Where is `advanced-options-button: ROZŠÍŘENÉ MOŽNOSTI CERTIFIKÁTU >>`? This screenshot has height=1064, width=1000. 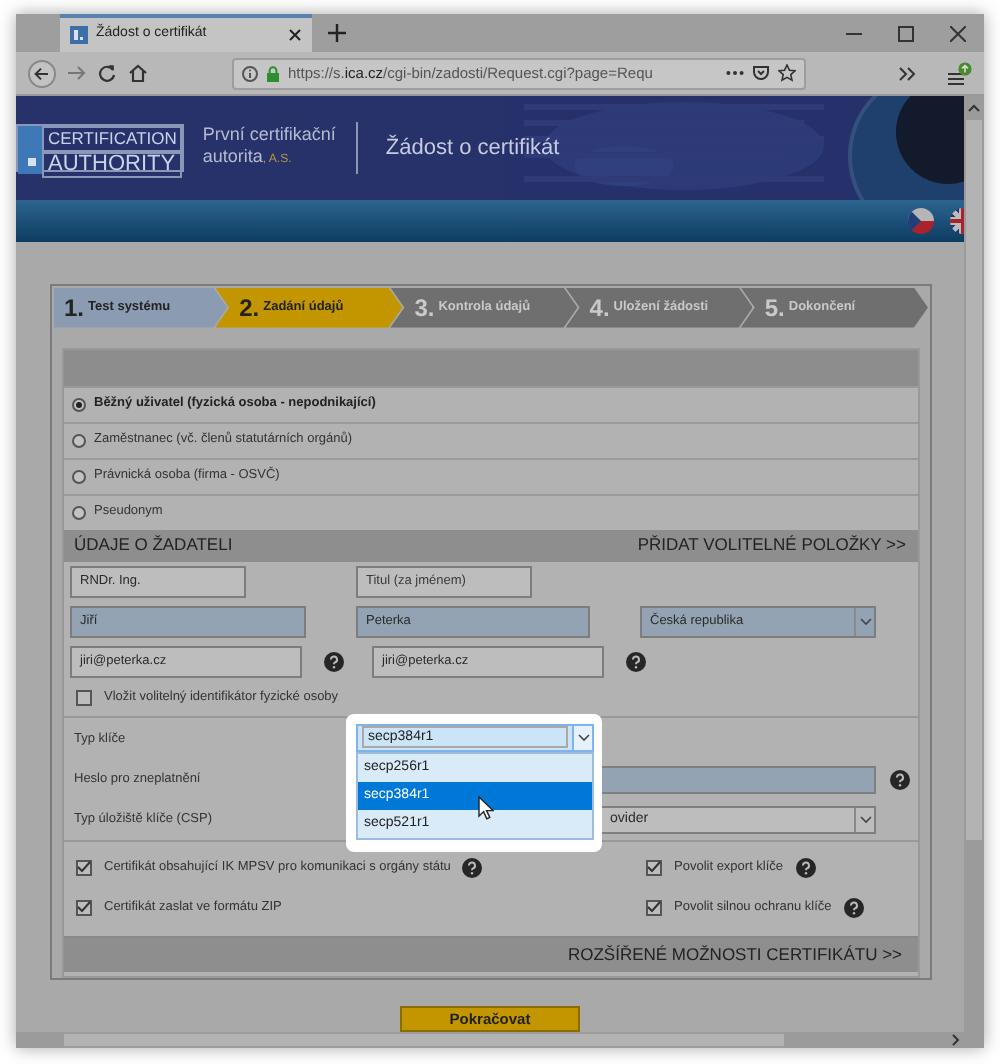 advanced-options-button: ROZŠÍŘENÉ MOŽNOSTI CERTIFIKÁTU >> is located at coordinates (491, 953).